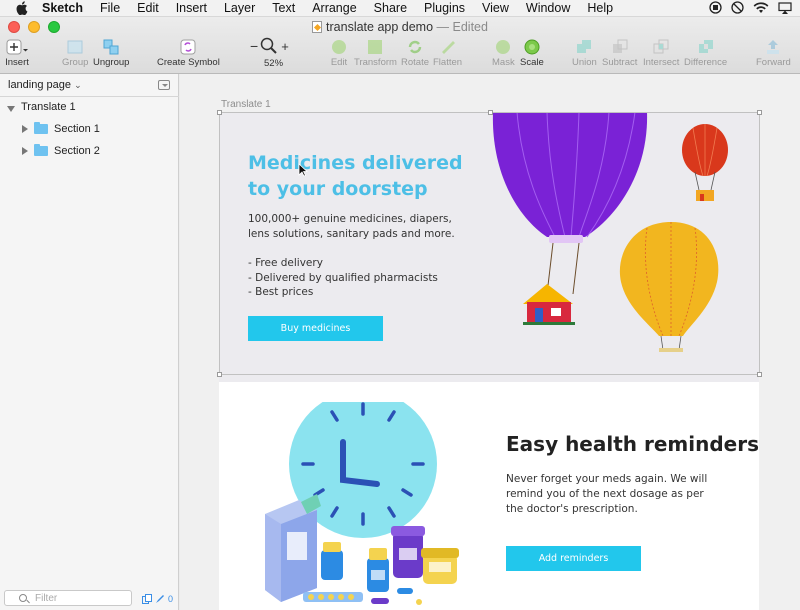 The width and height of the screenshot is (800, 610). I want to click on transform-icon, so click(375, 47).